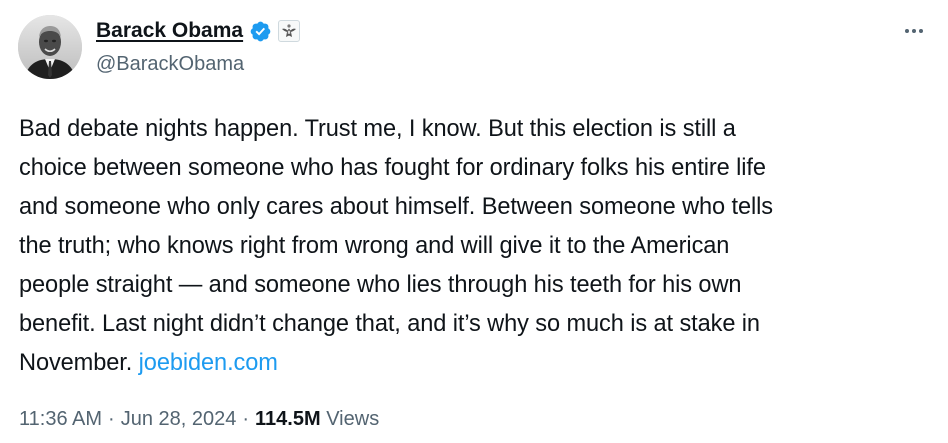 Image resolution: width=948 pixels, height=443 pixels. I want to click on views-count: 114.5M, so click(288, 419).